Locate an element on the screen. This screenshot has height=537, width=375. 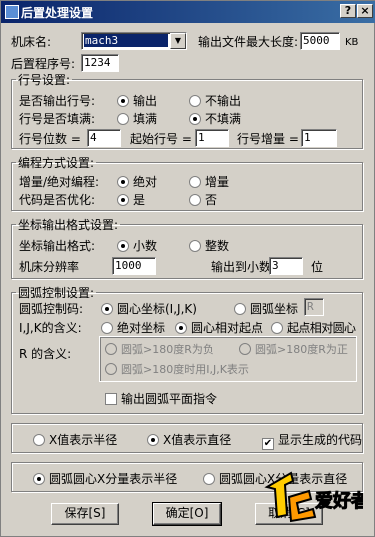
radio-integer: 整数 is located at coordinates (209, 246).